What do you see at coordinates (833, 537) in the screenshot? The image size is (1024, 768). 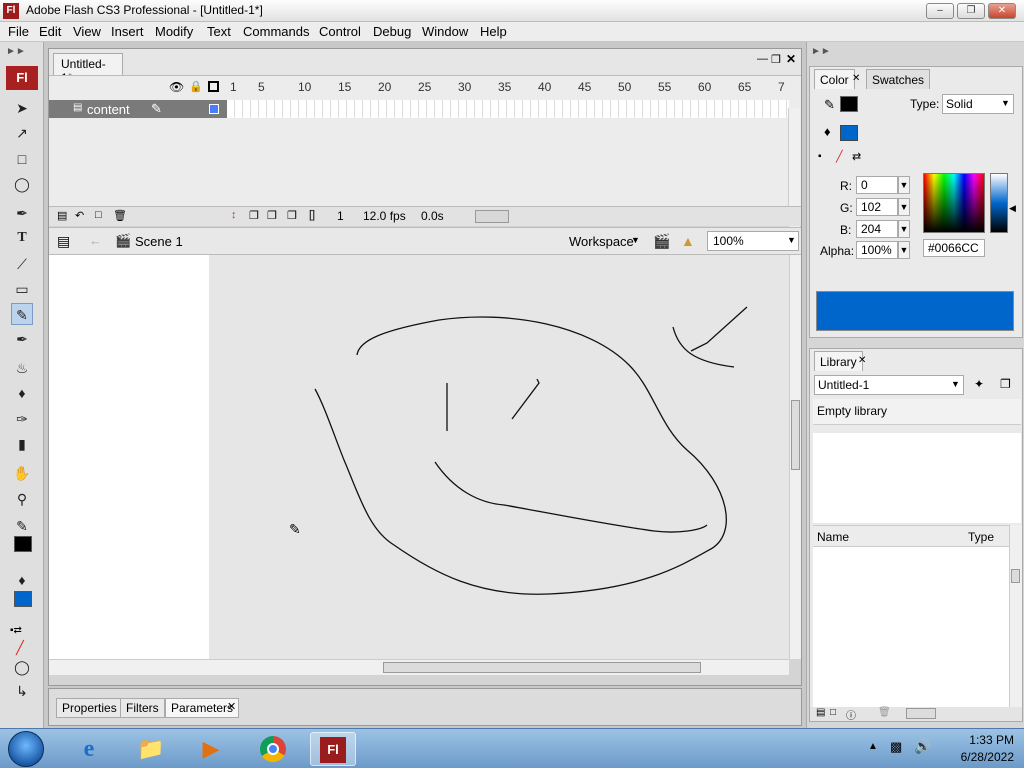 I see `col-name: Name` at bounding box center [833, 537].